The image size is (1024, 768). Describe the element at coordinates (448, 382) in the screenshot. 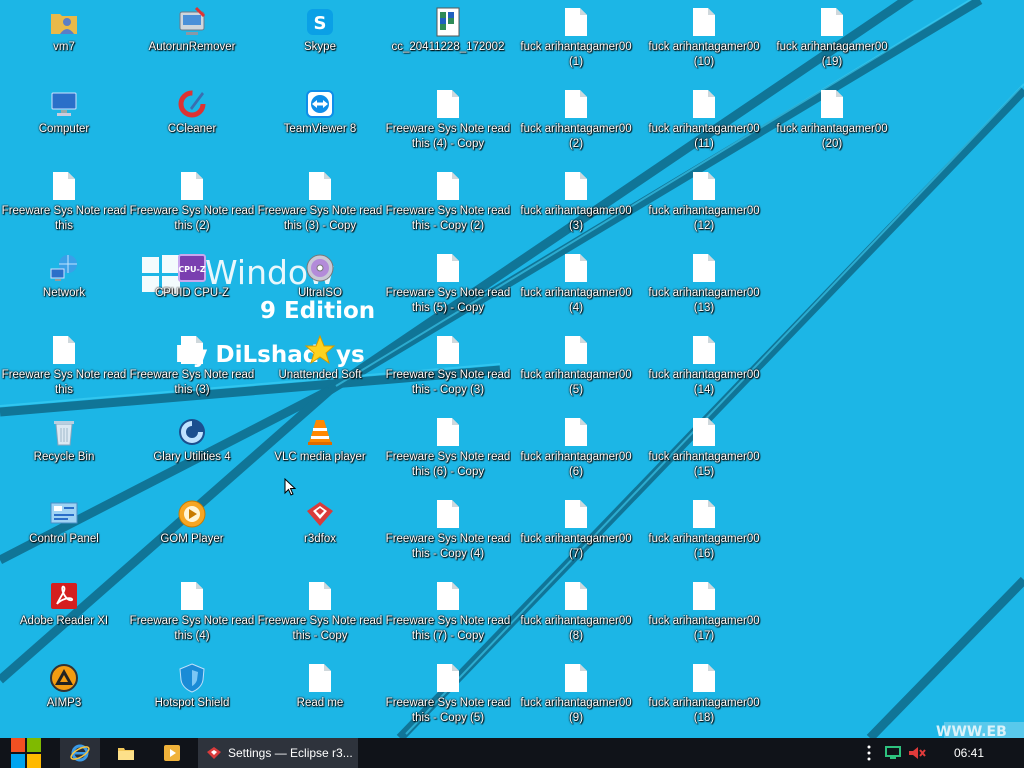

I see `desktop-icon-label: Freeware Sys Note read this - Copy (3)` at that location.